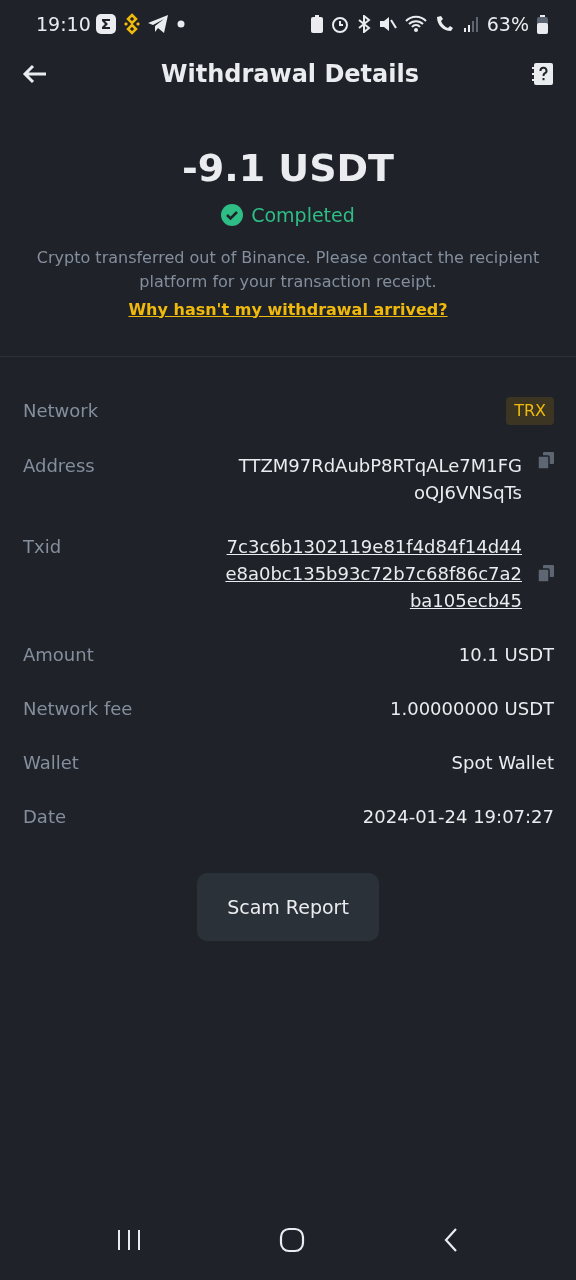  What do you see at coordinates (35, 74) in the screenshot?
I see `back-arrow-icon` at bounding box center [35, 74].